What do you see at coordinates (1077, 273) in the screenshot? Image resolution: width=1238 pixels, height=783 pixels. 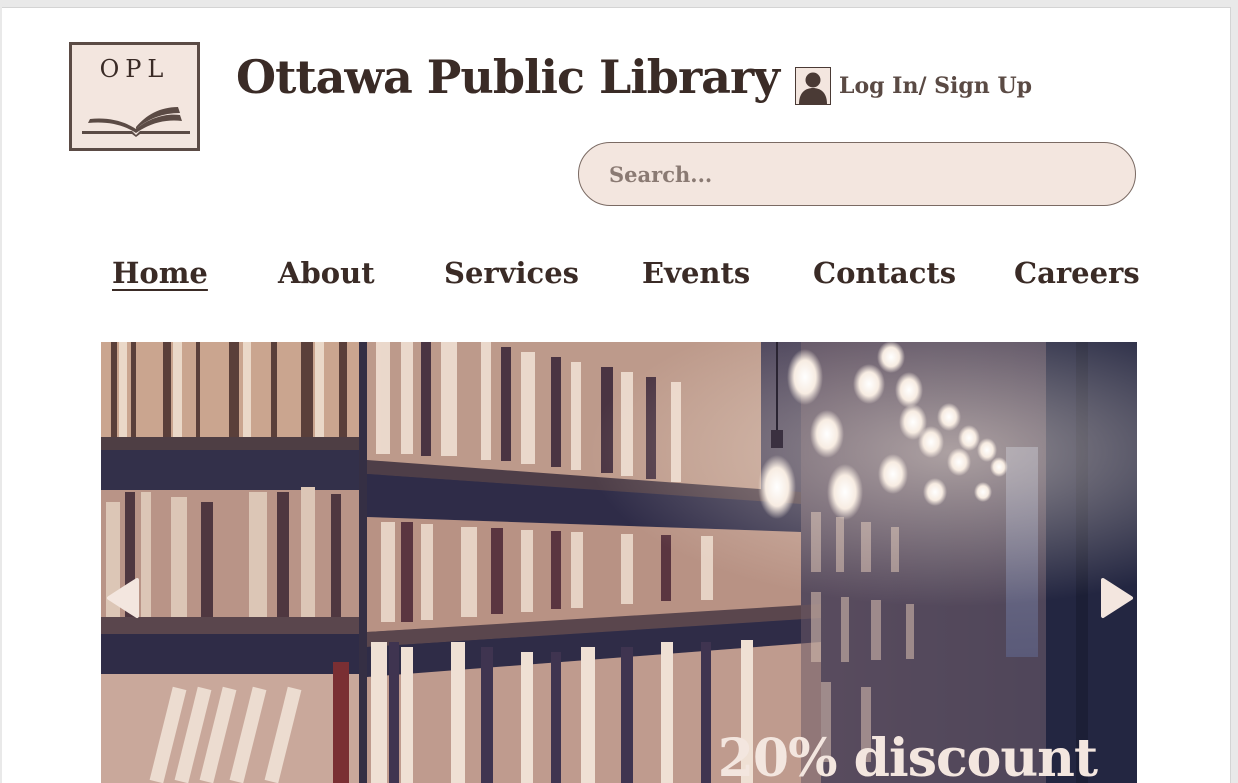 I see `nav-careers: Careers` at bounding box center [1077, 273].